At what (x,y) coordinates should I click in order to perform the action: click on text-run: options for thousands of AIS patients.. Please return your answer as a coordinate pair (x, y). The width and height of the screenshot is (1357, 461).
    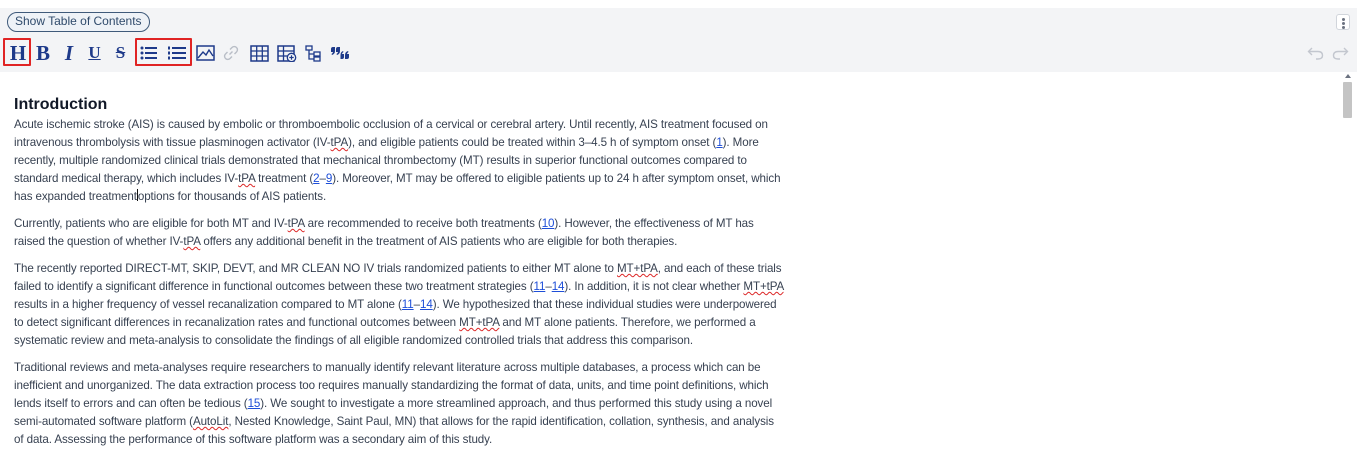
    Looking at the image, I should click on (232, 196).